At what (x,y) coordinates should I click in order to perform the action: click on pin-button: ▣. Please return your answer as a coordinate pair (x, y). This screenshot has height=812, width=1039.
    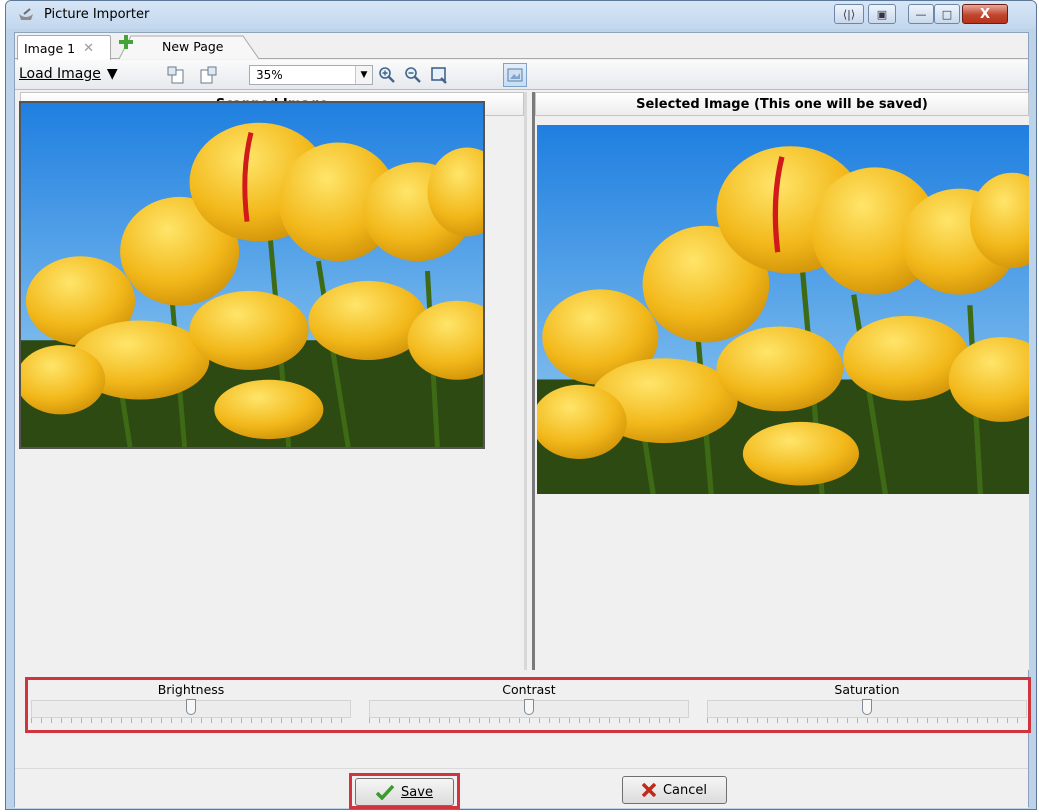
    Looking at the image, I should click on (882, 14).